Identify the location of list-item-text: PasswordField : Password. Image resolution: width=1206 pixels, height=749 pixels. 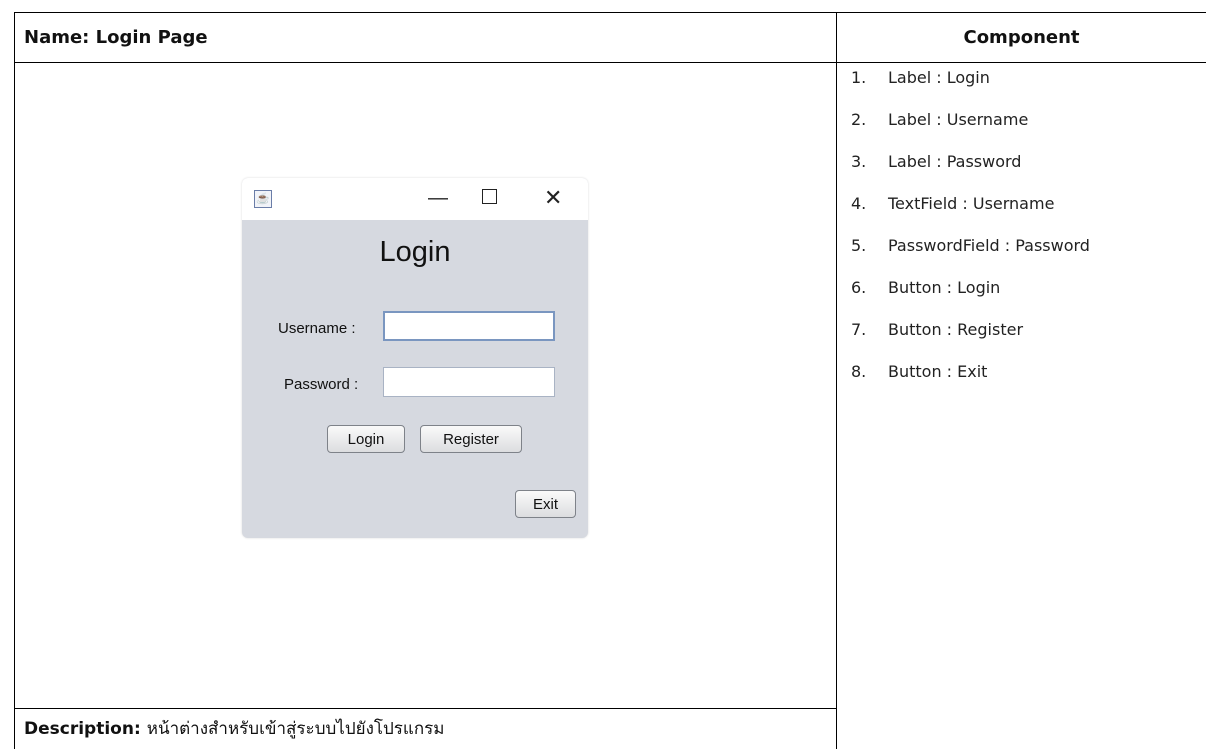
(989, 245).